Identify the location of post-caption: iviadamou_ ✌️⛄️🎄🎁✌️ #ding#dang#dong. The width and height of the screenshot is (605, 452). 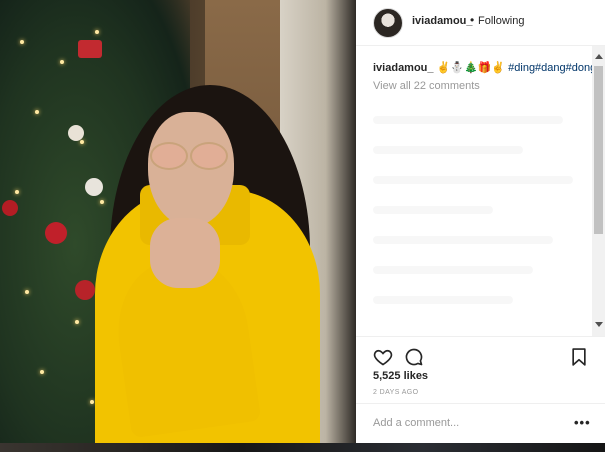
(482, 67).